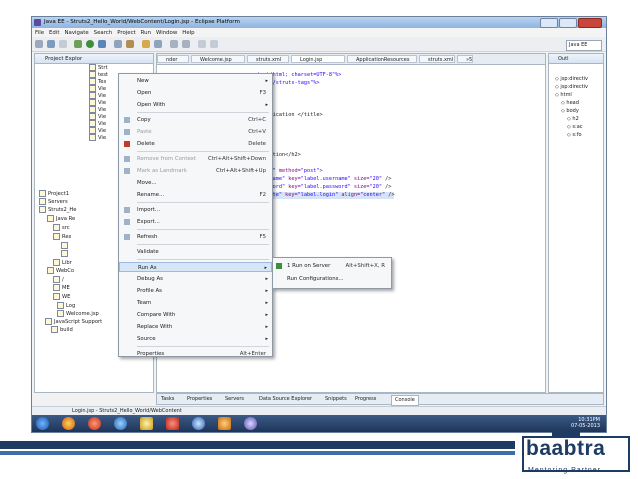  Describe the element at coordinates (195, 195) in the screenshot. I see `menu-item-rename: Rename... F2` at that location.